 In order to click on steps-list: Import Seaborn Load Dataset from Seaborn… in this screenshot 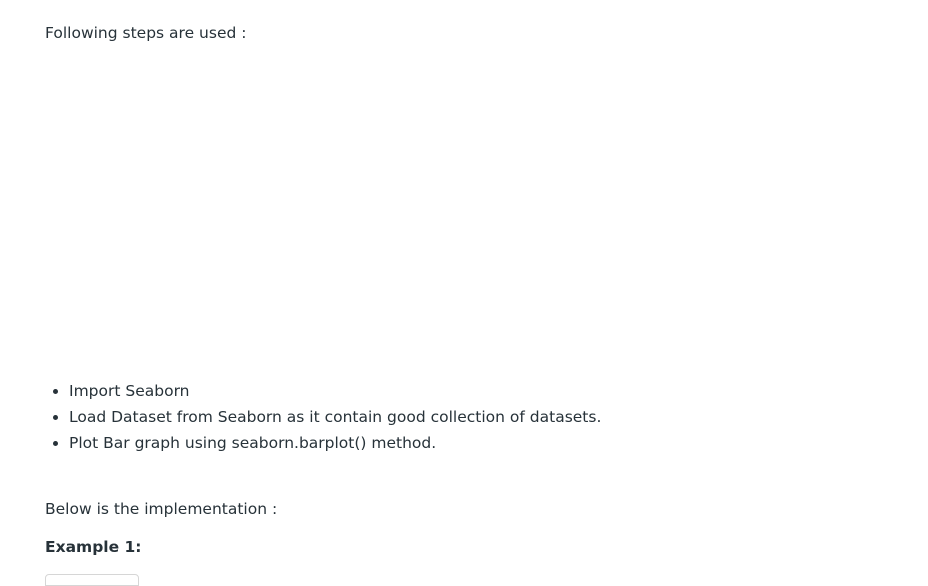, I will do `click(323, 417)`.